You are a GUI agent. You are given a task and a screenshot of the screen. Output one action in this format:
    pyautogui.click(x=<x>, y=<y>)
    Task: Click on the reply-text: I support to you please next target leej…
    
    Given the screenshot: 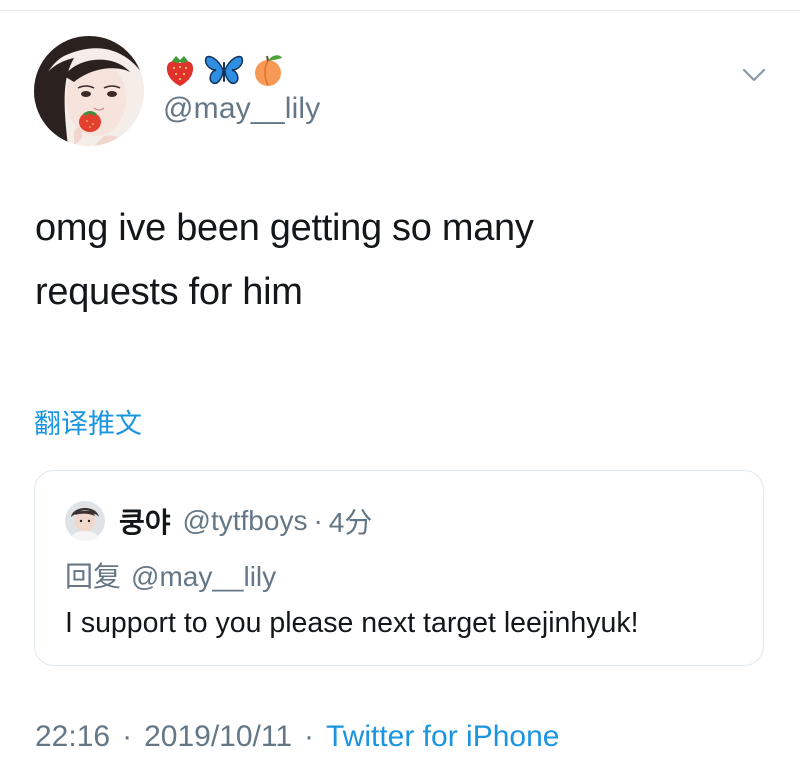 What is the action you would take?
    pyautogui.click(x=352, y=623)
    